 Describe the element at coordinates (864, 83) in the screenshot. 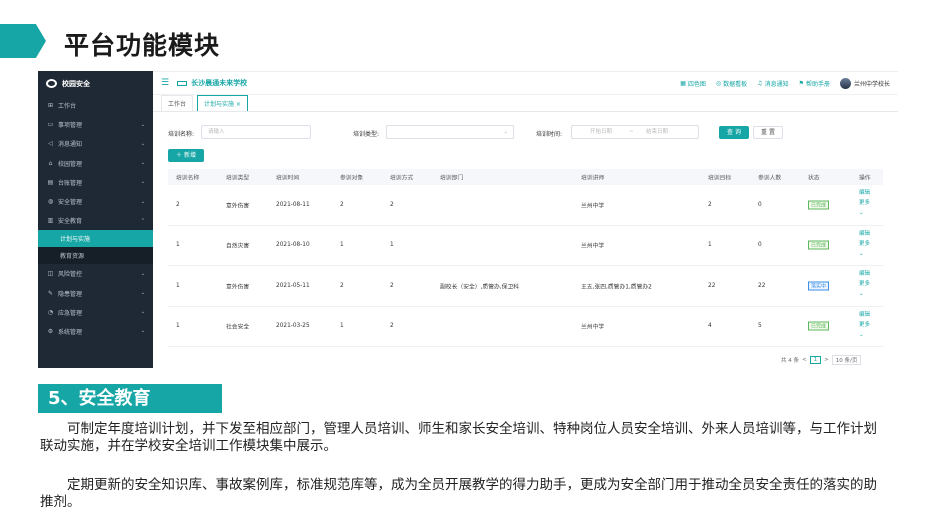

I see `user-menu: 兰州中学校长` at that location.